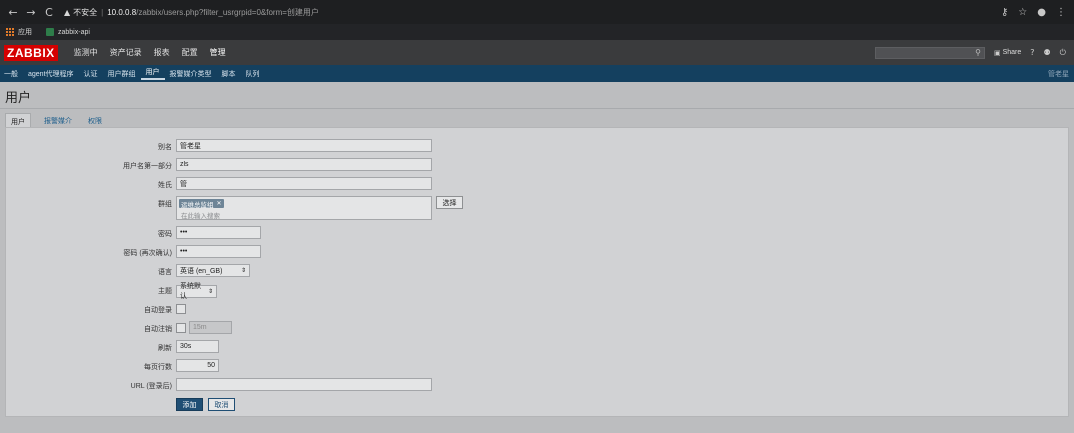  I want to click on key-icon: ⚷, so click(1004, 12).